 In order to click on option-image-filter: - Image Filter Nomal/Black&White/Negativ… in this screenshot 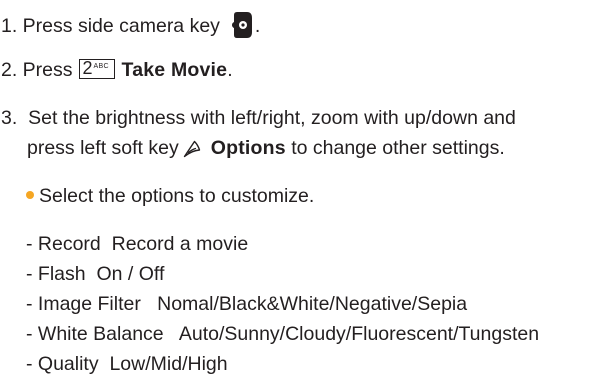, I will do `click(246, 304)`.